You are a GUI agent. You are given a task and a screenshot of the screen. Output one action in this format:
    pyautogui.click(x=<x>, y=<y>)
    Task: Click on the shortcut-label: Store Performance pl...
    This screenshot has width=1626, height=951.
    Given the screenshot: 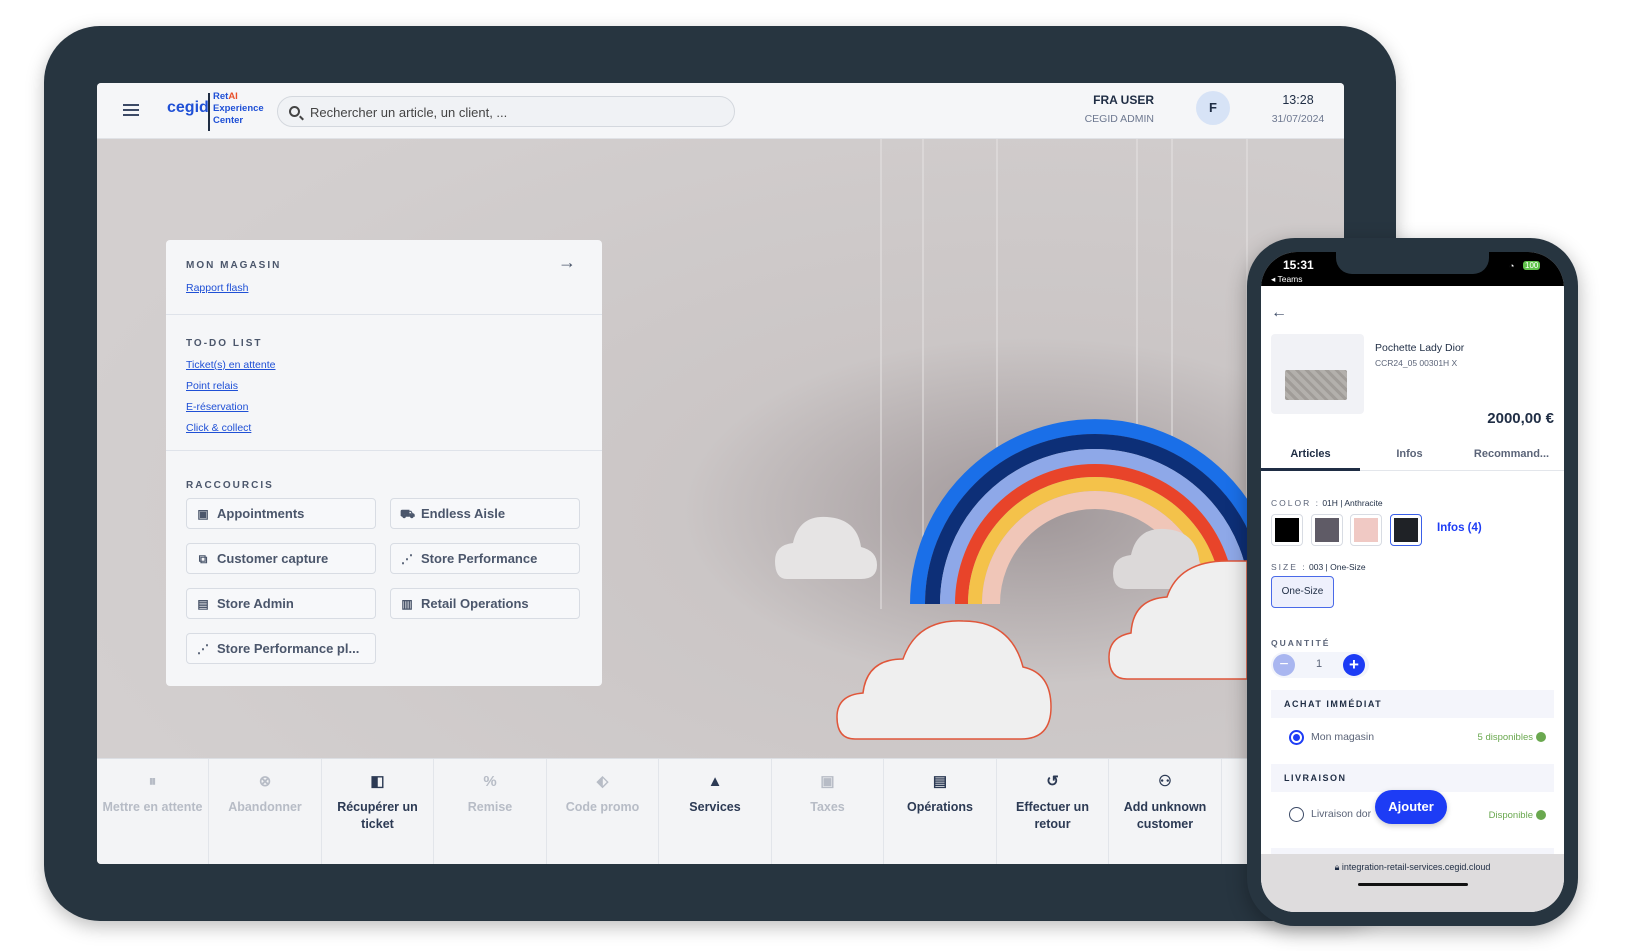 What is the action you would take?
    pyautogui.click(x=288, y=648)
    